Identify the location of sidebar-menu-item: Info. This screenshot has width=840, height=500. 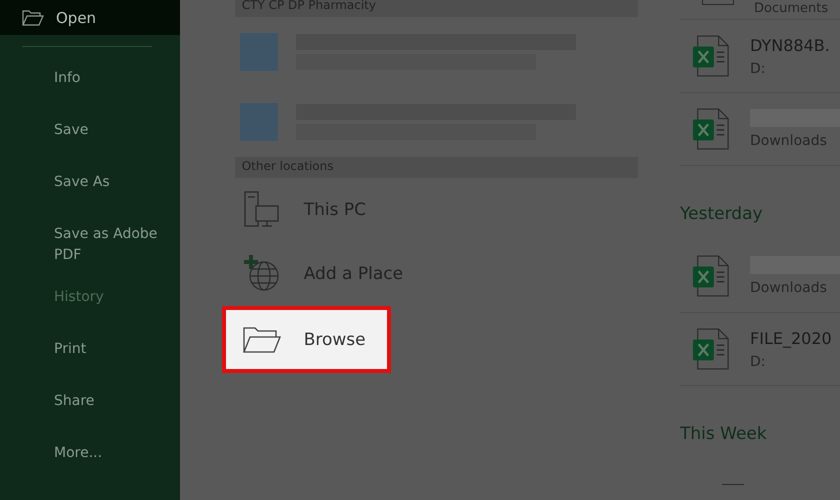
(87, 83).